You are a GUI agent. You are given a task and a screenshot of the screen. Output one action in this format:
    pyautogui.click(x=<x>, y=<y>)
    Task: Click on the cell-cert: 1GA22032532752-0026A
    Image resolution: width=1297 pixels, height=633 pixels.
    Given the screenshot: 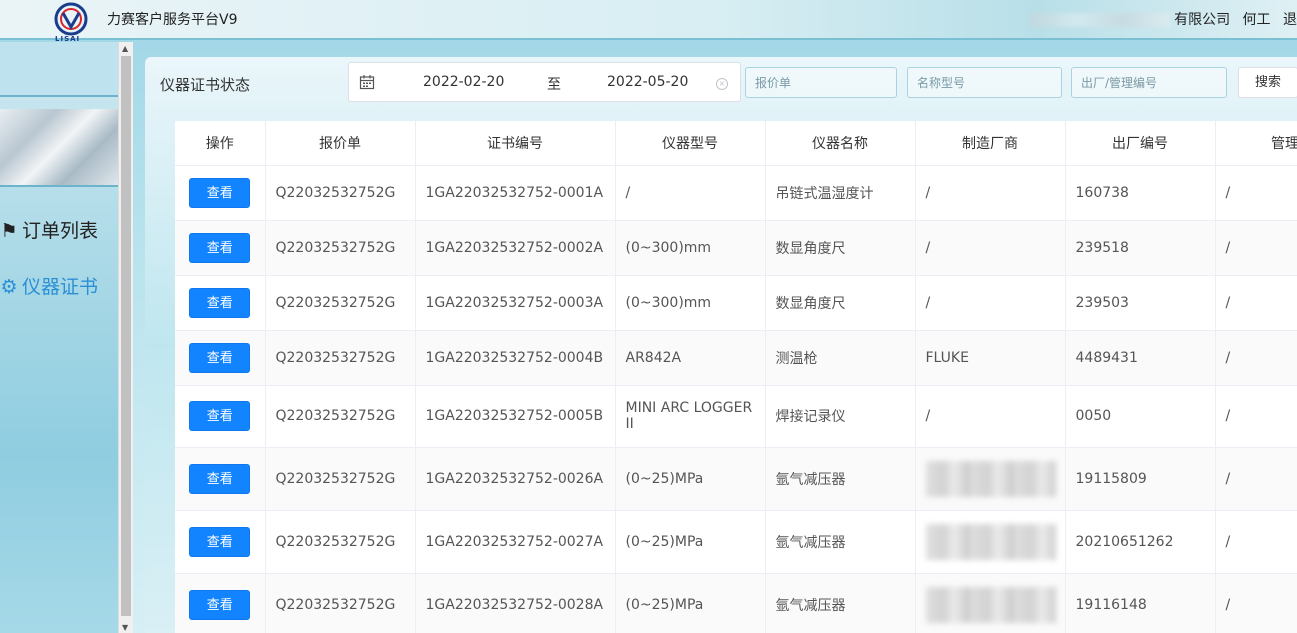 What is the action you would take?
    pyautogui.click(x=515, y=479)
    